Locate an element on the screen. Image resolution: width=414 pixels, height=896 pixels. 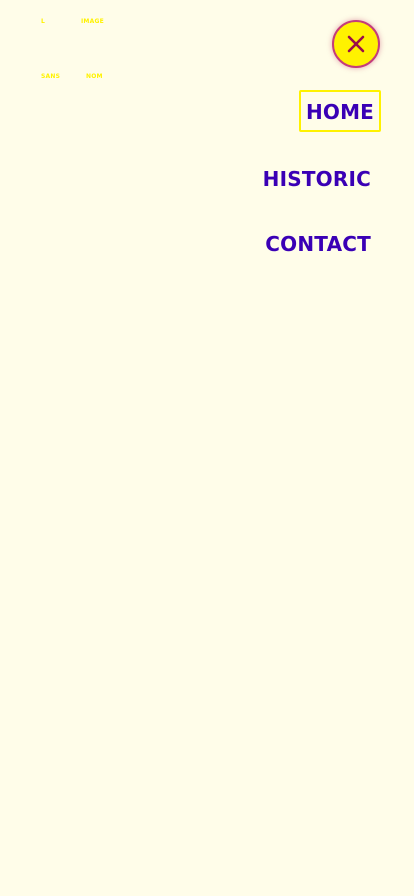
nav-item-historic: HISTORIC is located at coordinates (317, 179).